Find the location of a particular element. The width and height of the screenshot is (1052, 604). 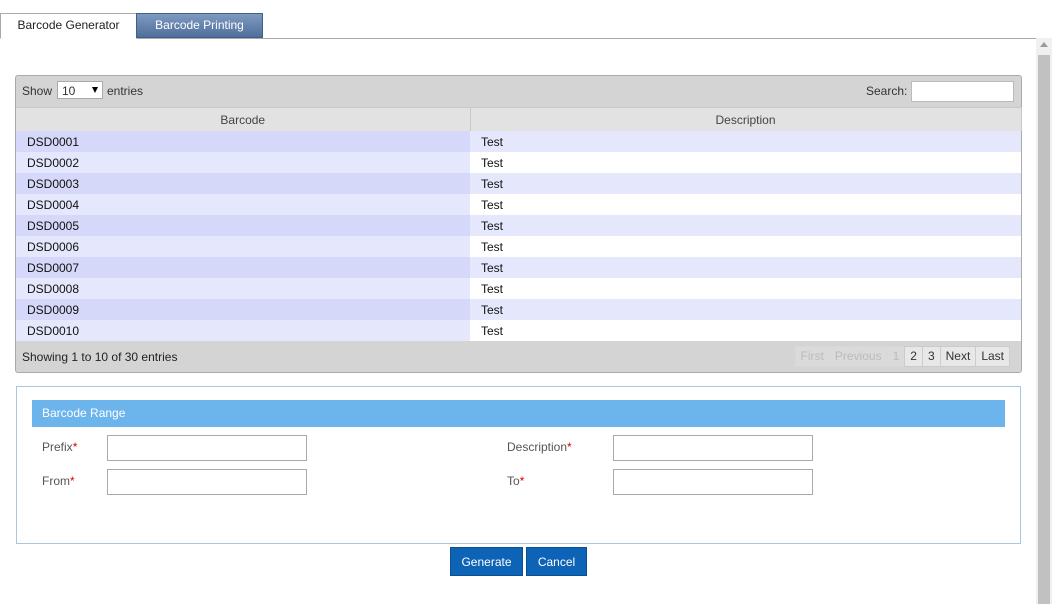

tab-bar: Barcode Generator Barcode Printing is located at coordinates (518, 26).